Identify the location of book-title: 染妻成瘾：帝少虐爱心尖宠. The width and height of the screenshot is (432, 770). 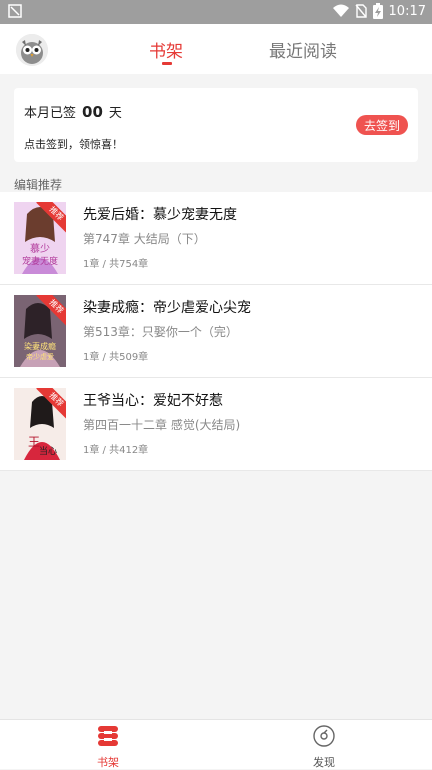
(167, 308).